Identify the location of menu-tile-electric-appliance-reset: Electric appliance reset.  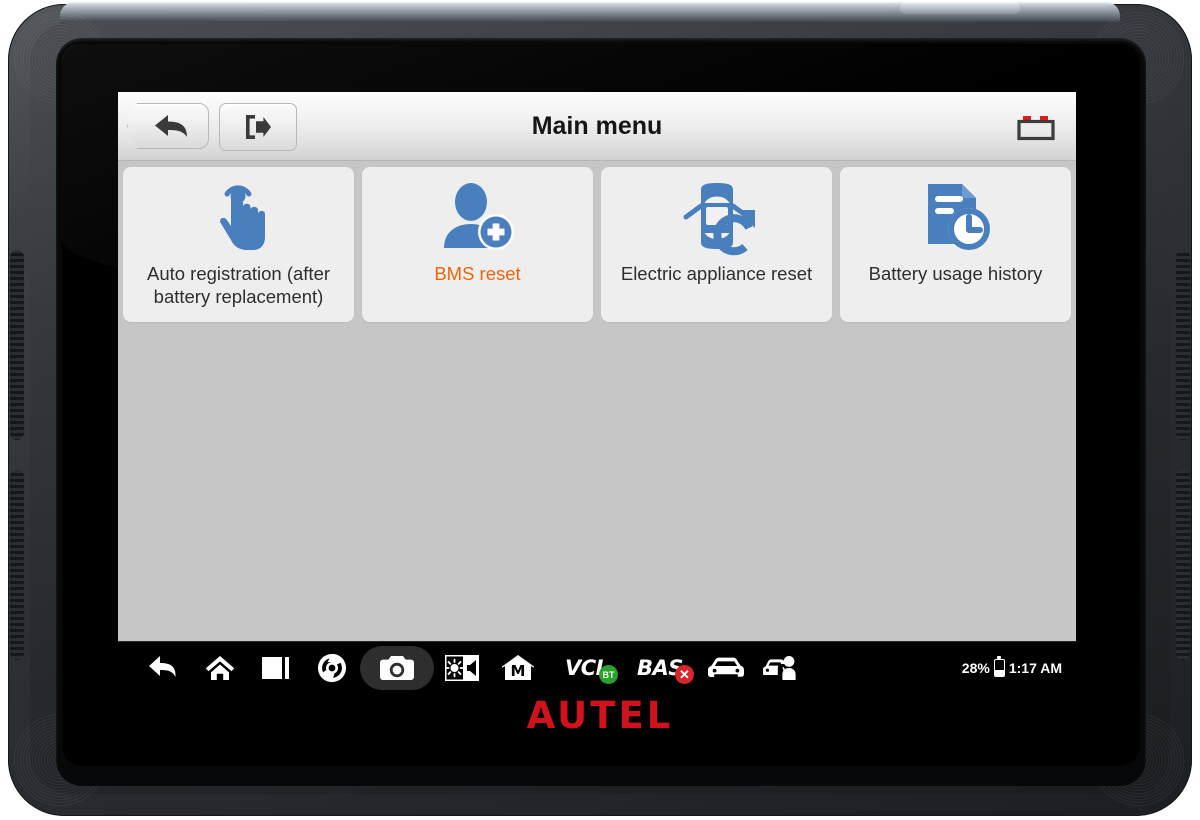
(716, 244).